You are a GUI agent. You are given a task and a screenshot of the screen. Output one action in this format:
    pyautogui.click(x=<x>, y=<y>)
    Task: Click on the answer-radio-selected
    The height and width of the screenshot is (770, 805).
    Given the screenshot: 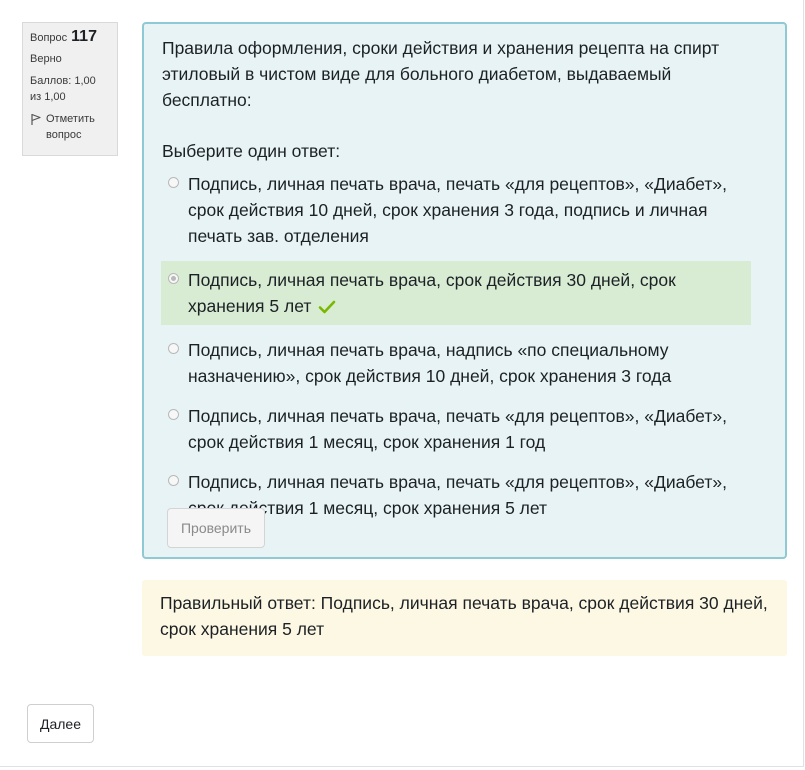 What is the action you would take?
    pyautogui.click(x=173, y=278)
    